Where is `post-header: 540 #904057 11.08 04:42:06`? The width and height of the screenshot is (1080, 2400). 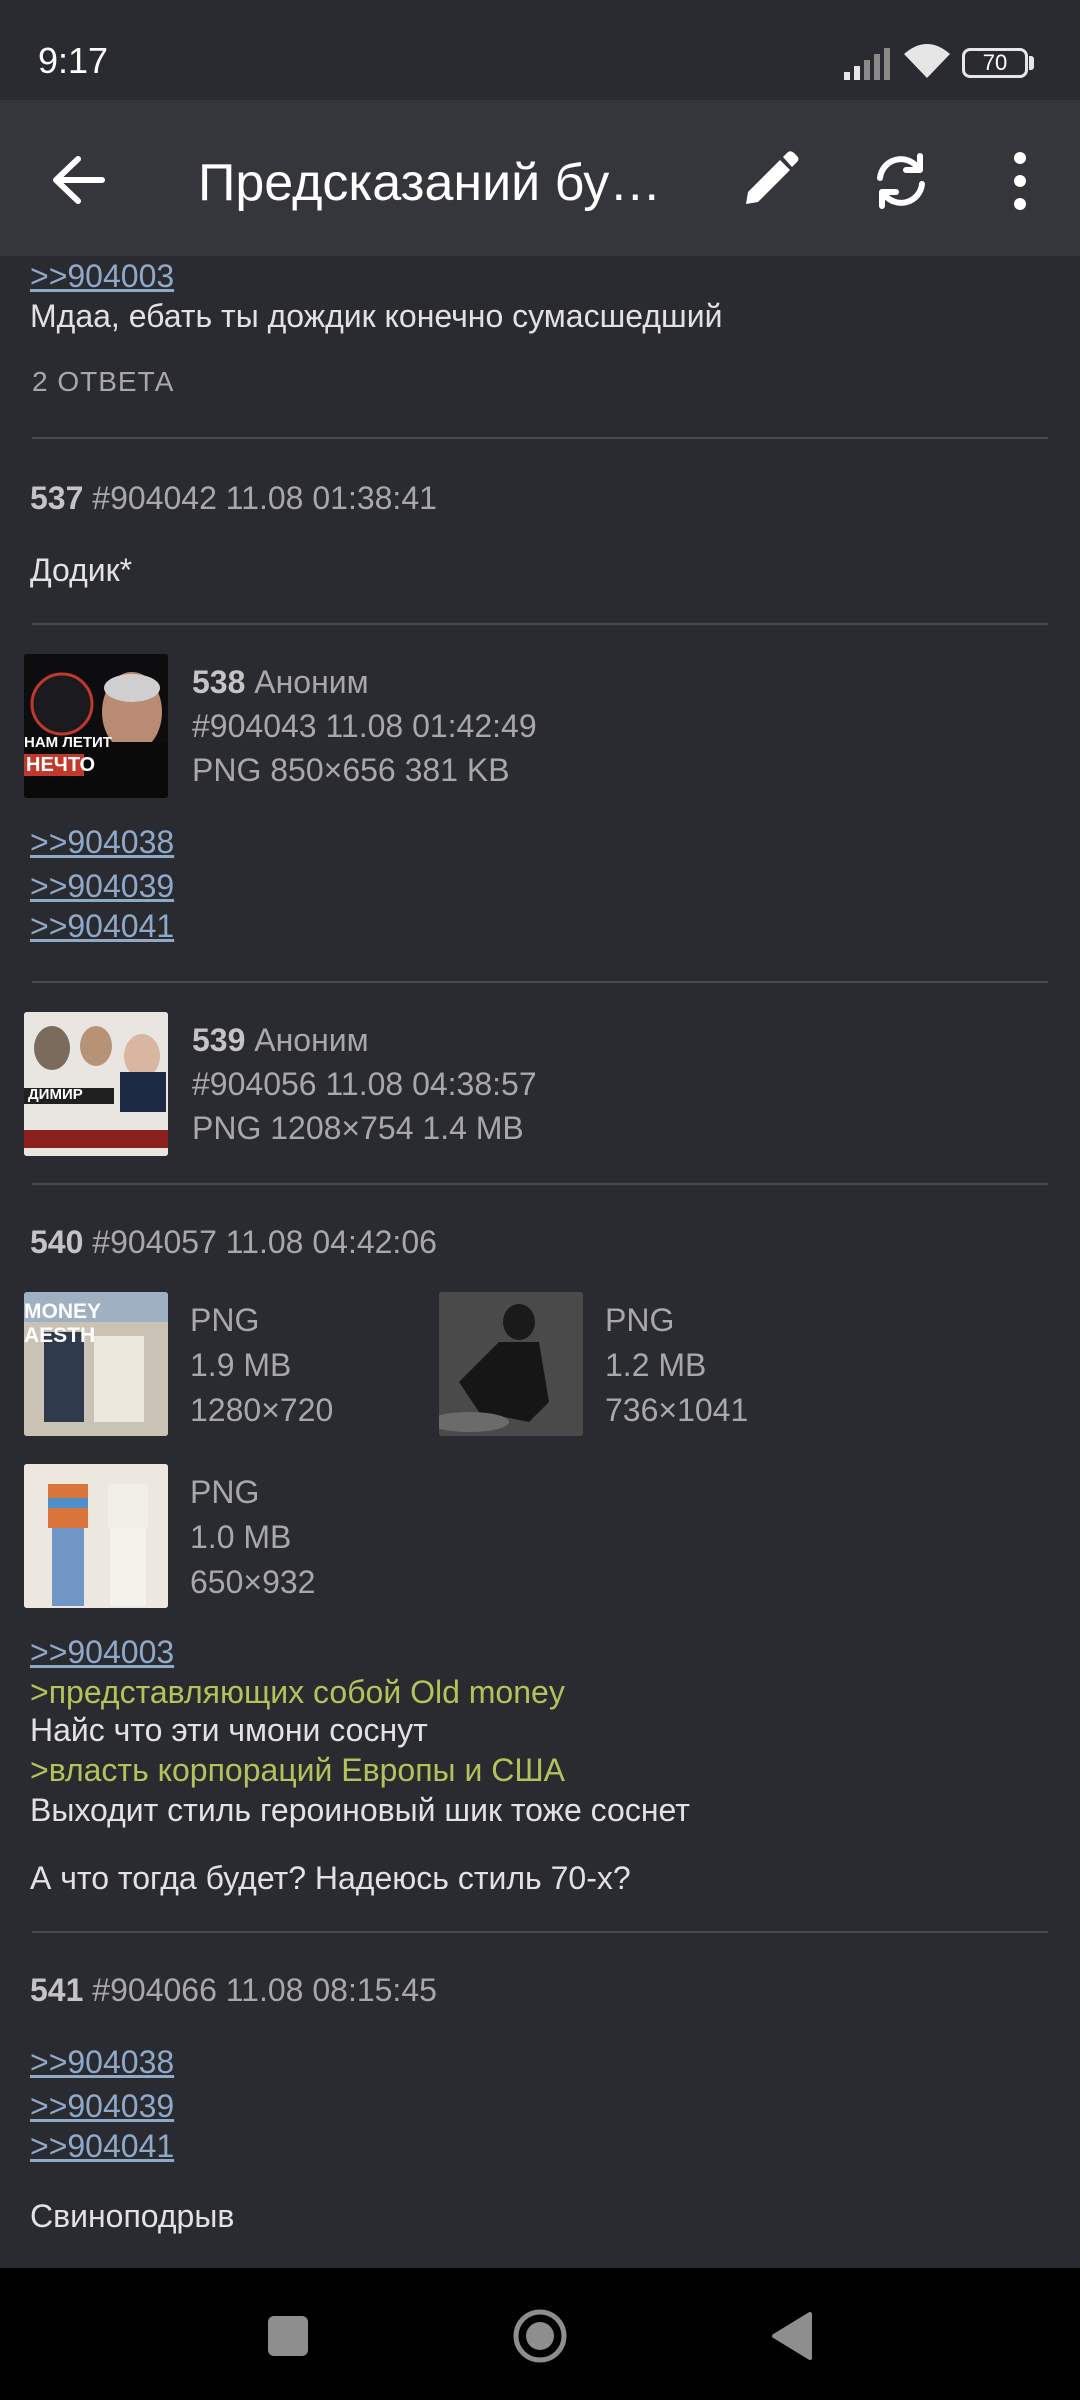 post-header: 540 #904057 11.08 04:42:06 is located at coordinates (233, 1242).